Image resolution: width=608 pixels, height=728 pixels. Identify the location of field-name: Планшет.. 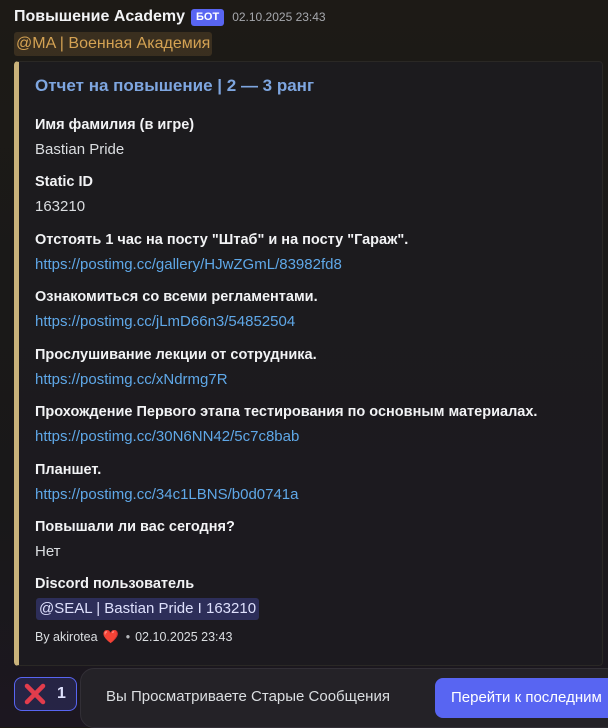
(68, 470).